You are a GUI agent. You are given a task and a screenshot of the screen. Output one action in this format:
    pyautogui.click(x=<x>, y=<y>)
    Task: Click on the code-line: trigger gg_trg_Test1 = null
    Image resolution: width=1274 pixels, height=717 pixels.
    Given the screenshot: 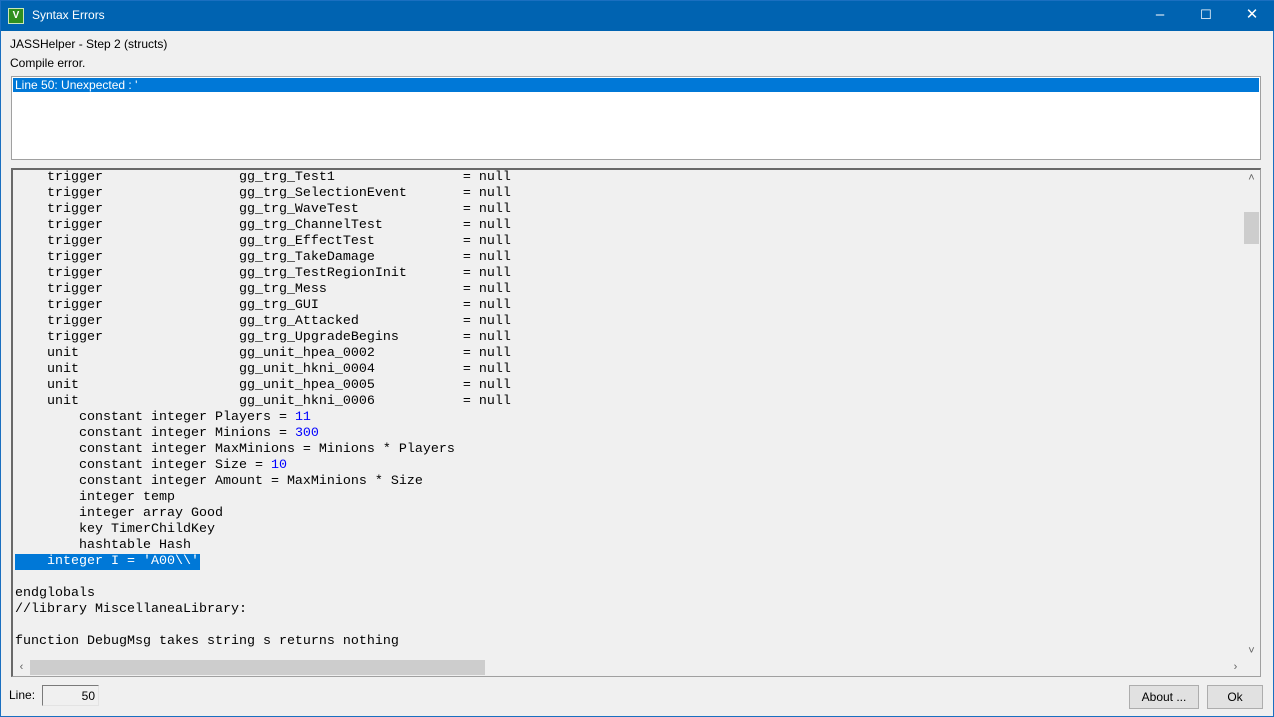 What is the action you would take?
    pyautogui.click(x=263, y=178)
    